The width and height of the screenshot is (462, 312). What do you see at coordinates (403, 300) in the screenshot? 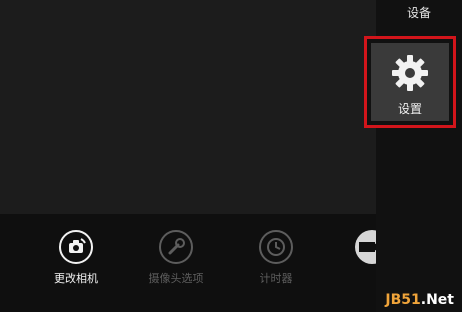
I see `watermark-prefix: JB51` at bounding box center [403, 300].